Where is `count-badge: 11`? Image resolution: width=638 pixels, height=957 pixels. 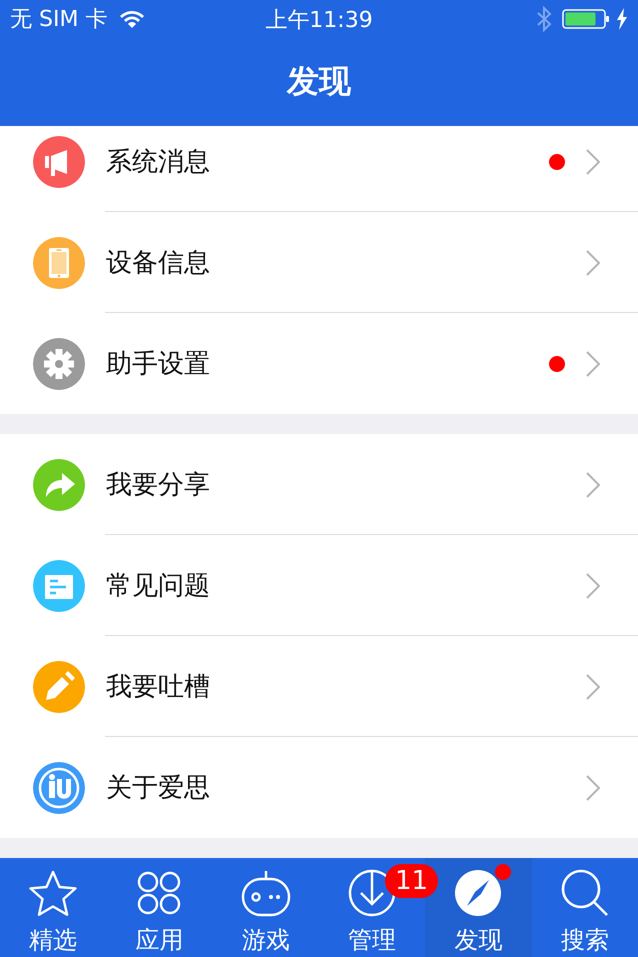 count-badge: 11 is located at coordinates (411, 881).